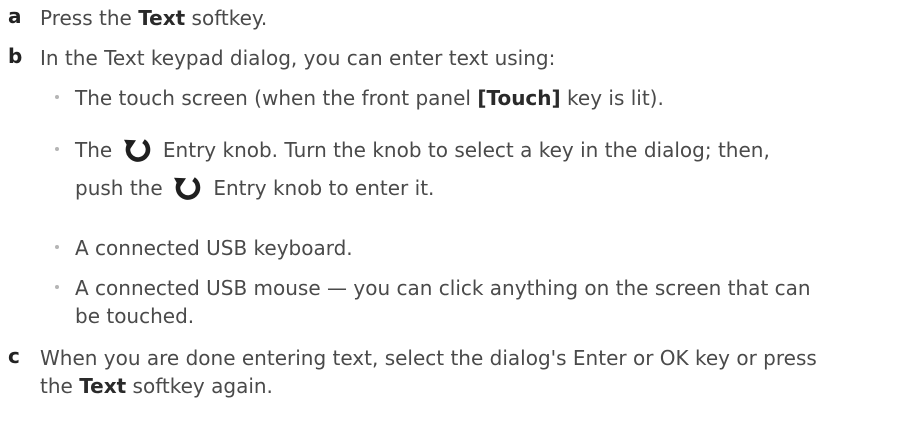  What do you see at coordinates (321, 188) in the screenshot?
I see `text-segment: Entry knob to enter it.` at bounding box center [321, 188].